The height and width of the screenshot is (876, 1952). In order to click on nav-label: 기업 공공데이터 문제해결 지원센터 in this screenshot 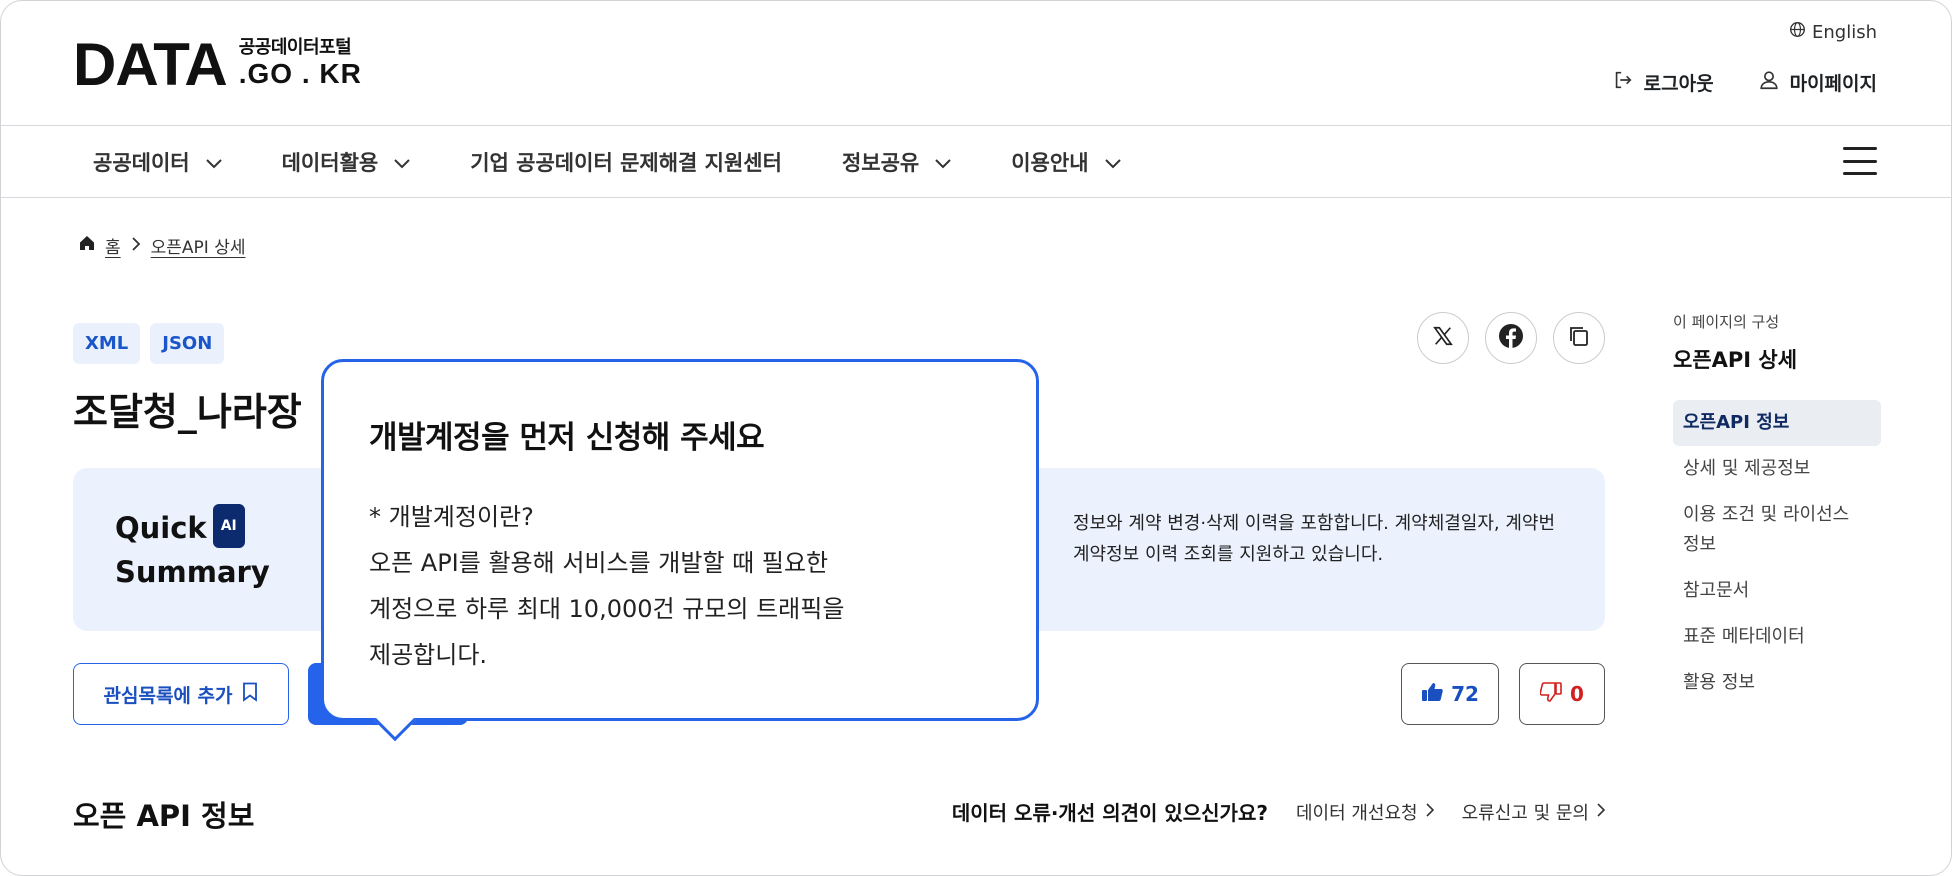, I will do `click(626, 163)`.